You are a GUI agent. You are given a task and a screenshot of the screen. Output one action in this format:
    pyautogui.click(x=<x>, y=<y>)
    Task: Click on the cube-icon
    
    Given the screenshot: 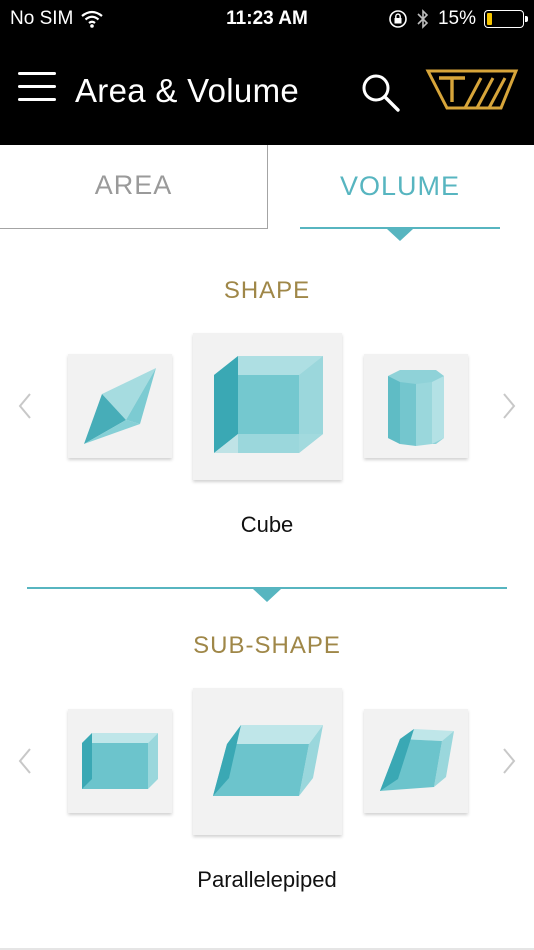 What is the action you would take?
    pyautogui.click(x=268, y=404)
    